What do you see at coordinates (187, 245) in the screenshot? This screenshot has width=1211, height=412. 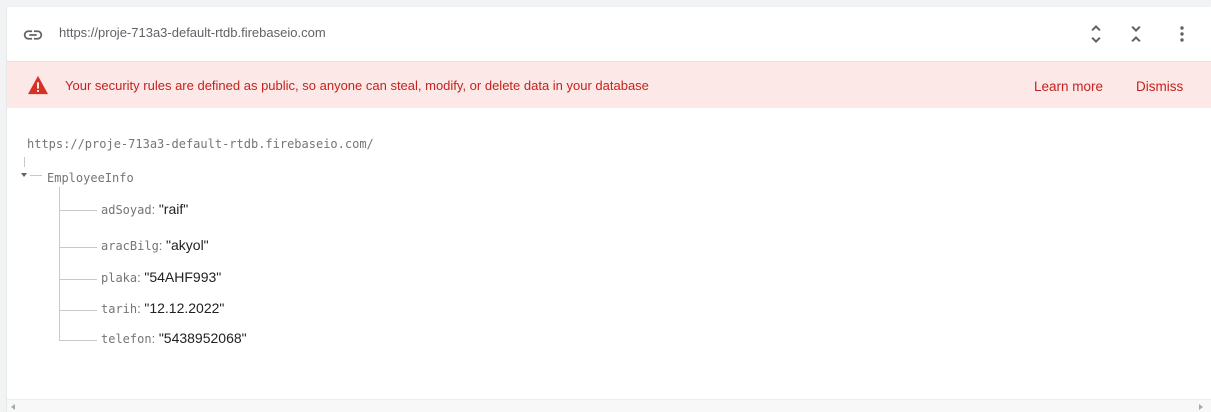 I see `leaf-value: "akyol"` at bounding box center [187, 245].